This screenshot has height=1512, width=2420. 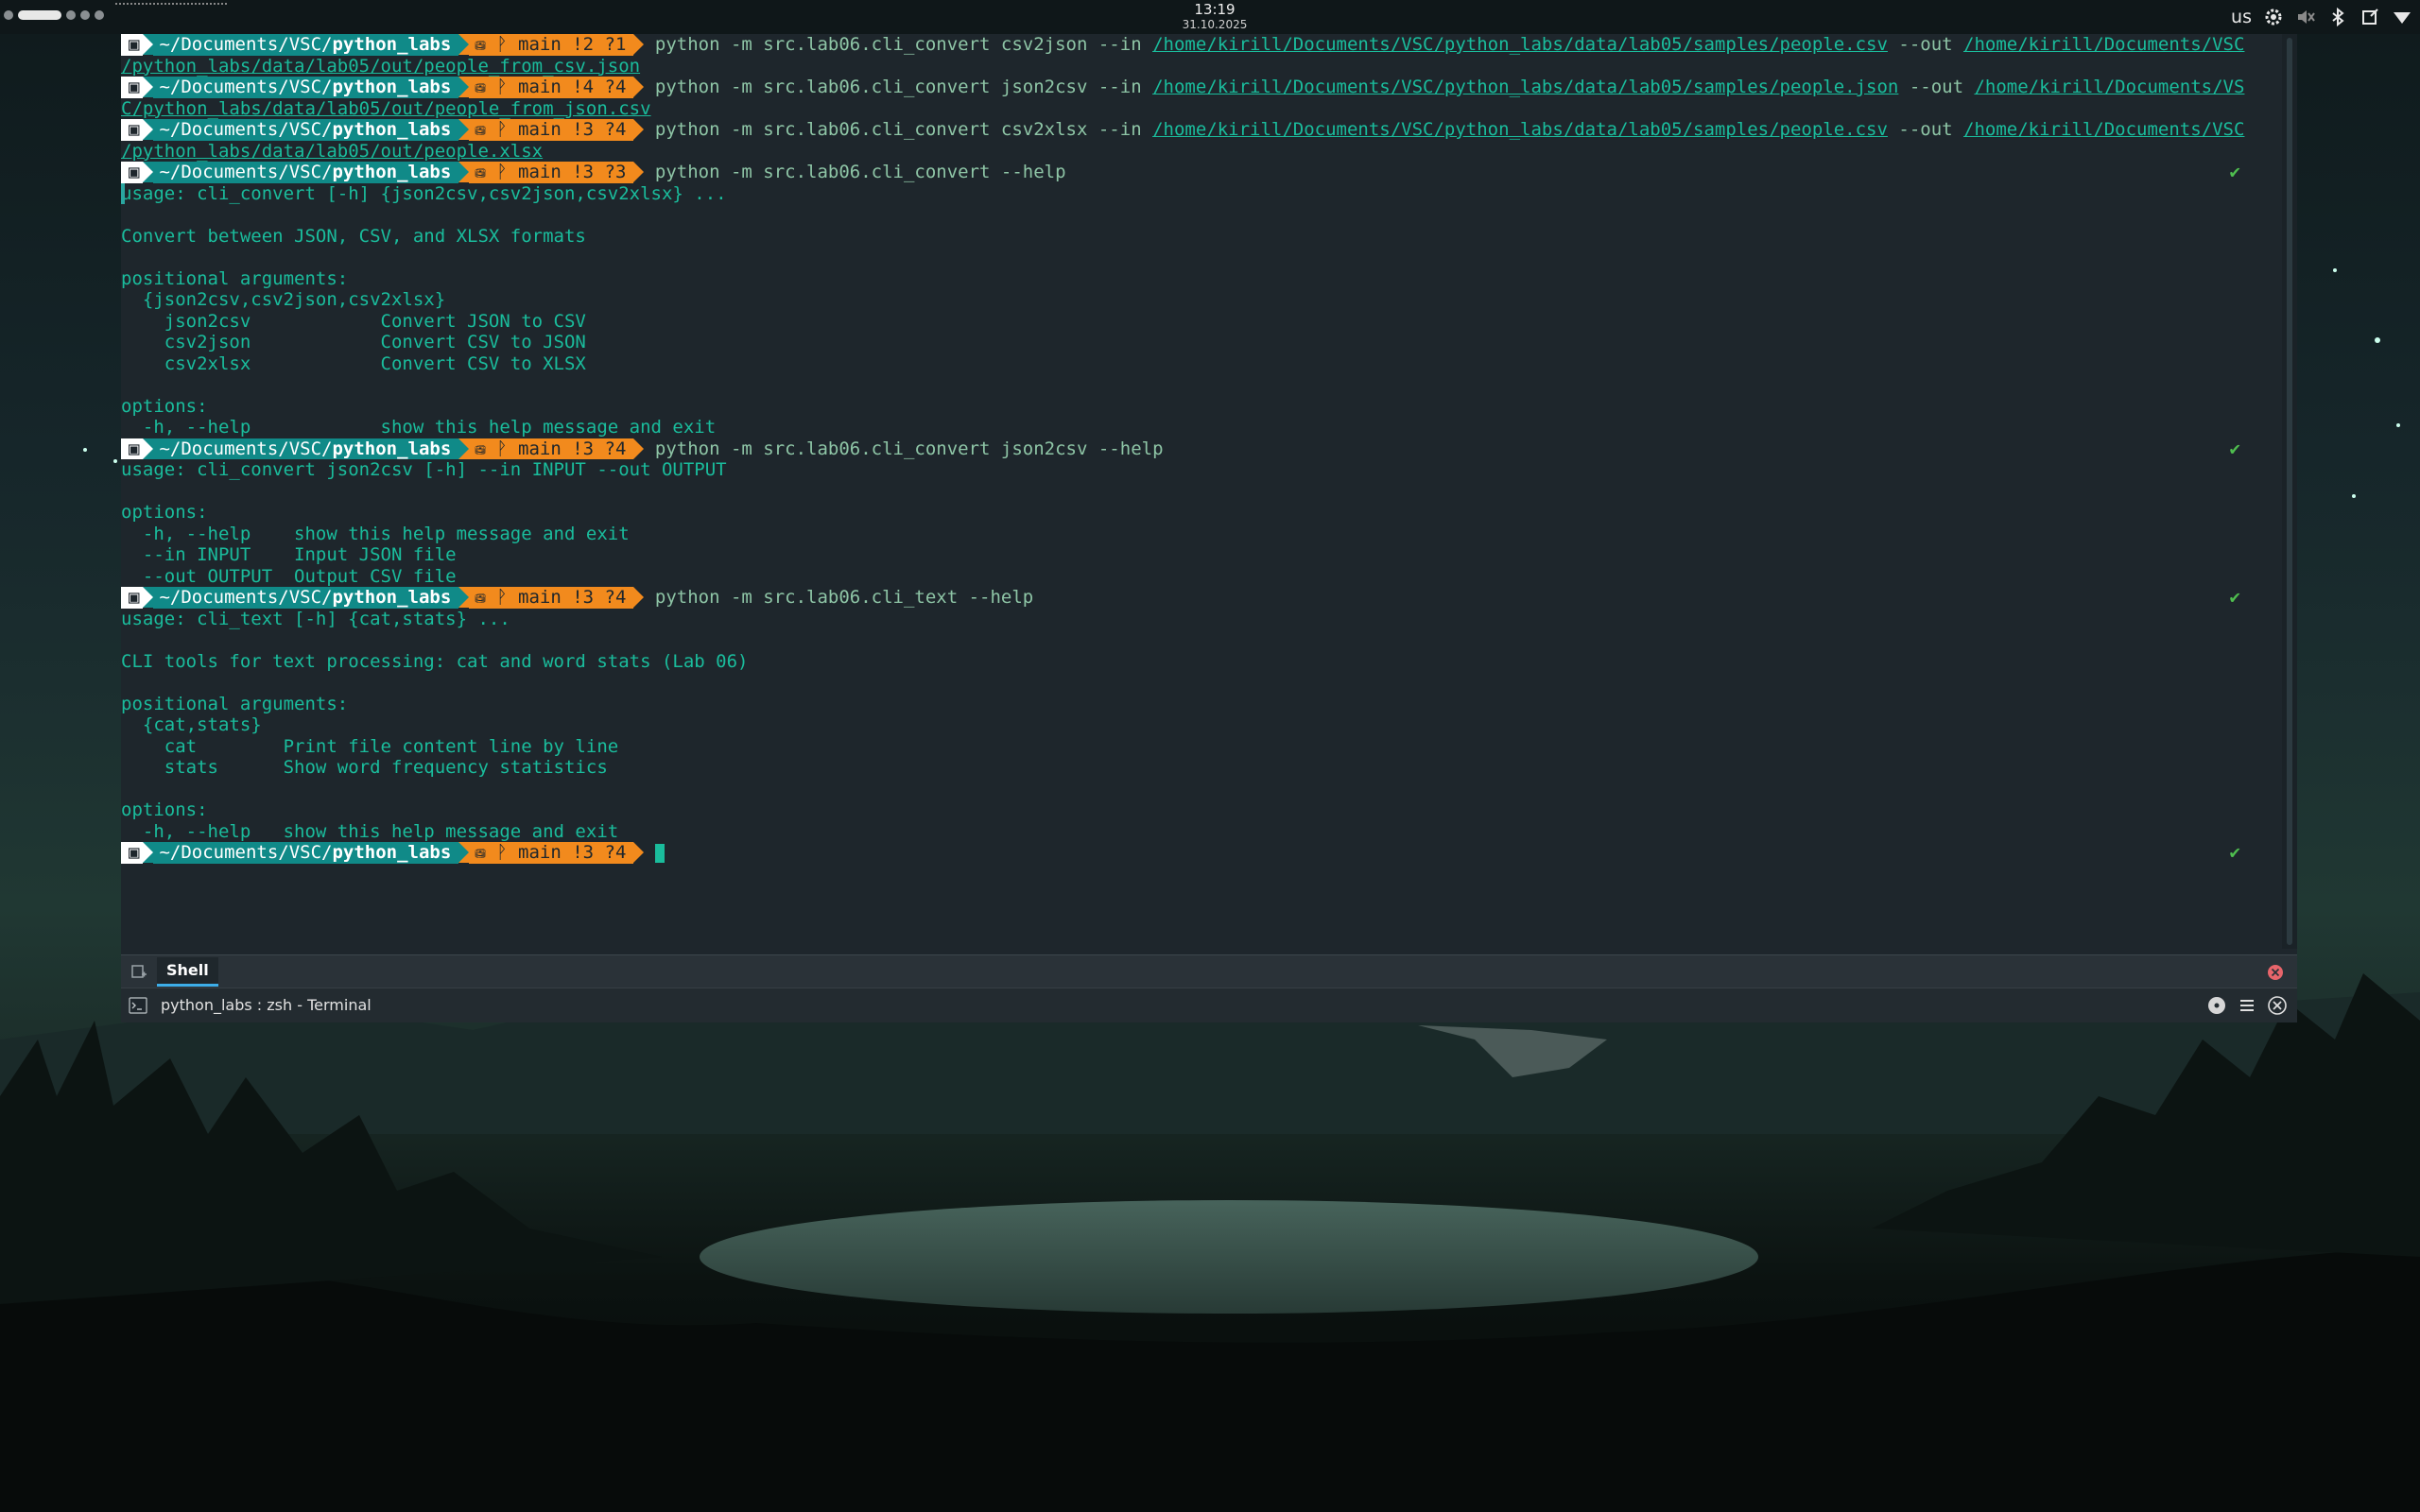 I want to click on command-text: python -m src.lab06.cli_text --help, so click(x=844, y=597).